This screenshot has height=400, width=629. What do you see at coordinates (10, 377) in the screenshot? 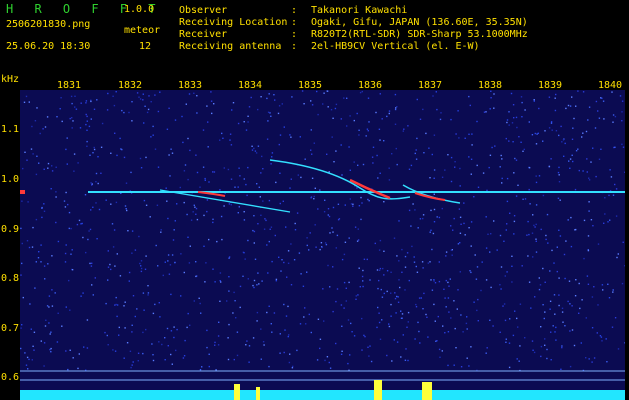
I see `y-tick-label: 0.6` at bounding box center [10, 377].